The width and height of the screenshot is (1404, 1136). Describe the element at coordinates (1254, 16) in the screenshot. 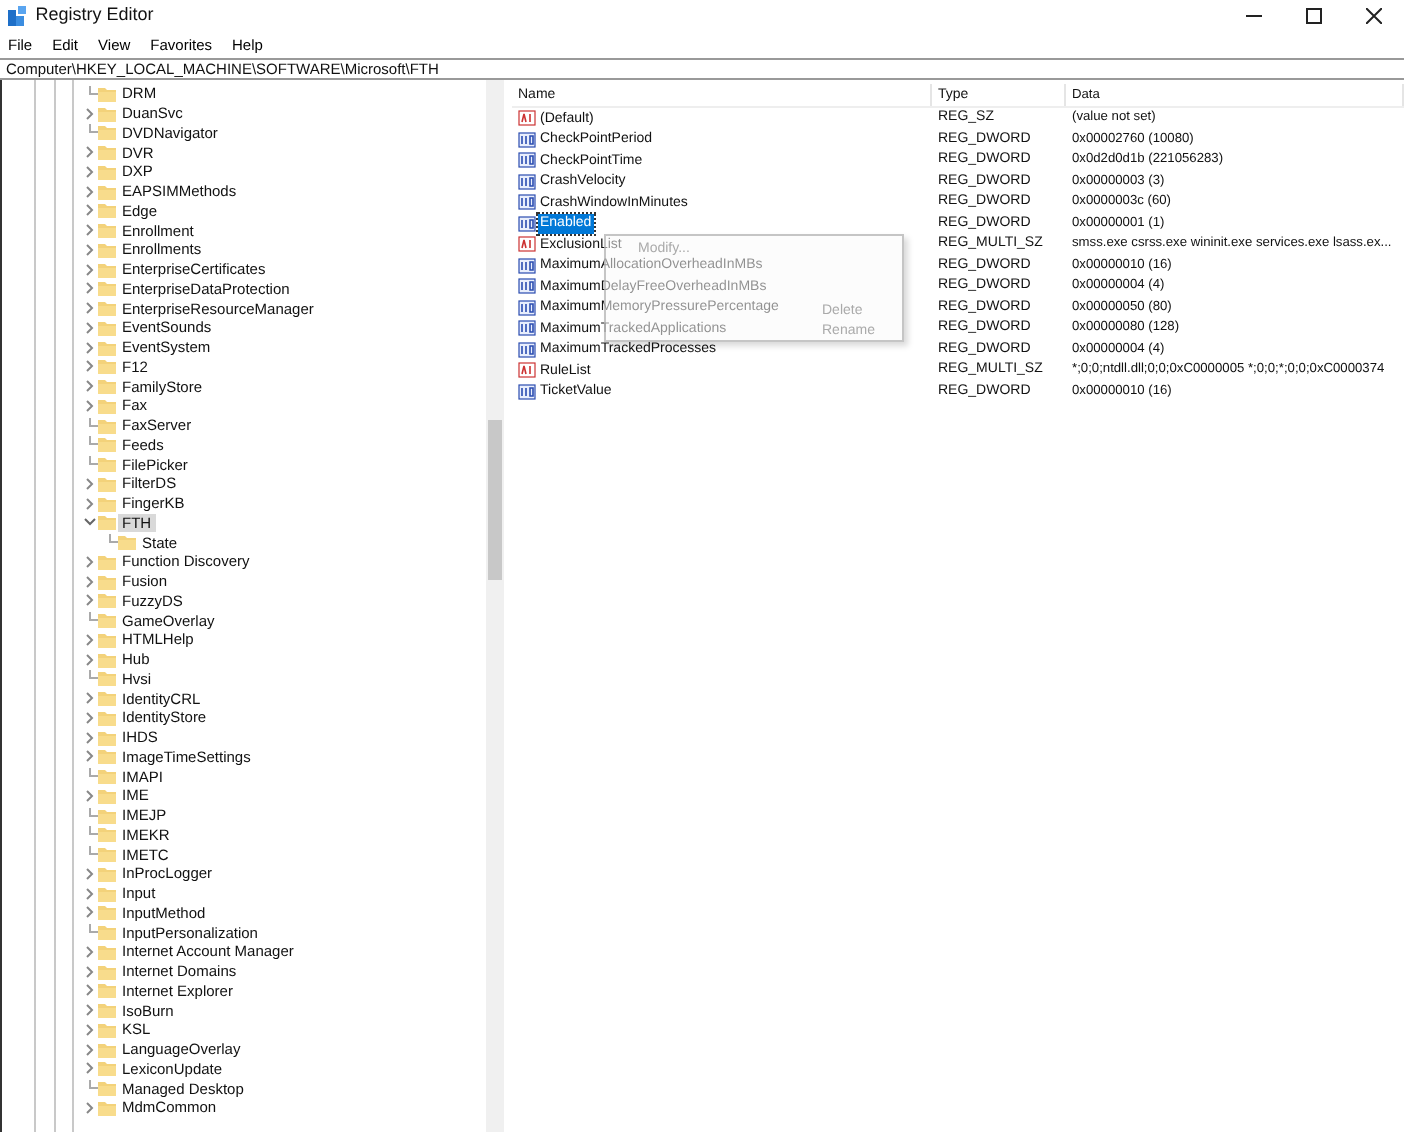

I see `minimize-icon` at that location.